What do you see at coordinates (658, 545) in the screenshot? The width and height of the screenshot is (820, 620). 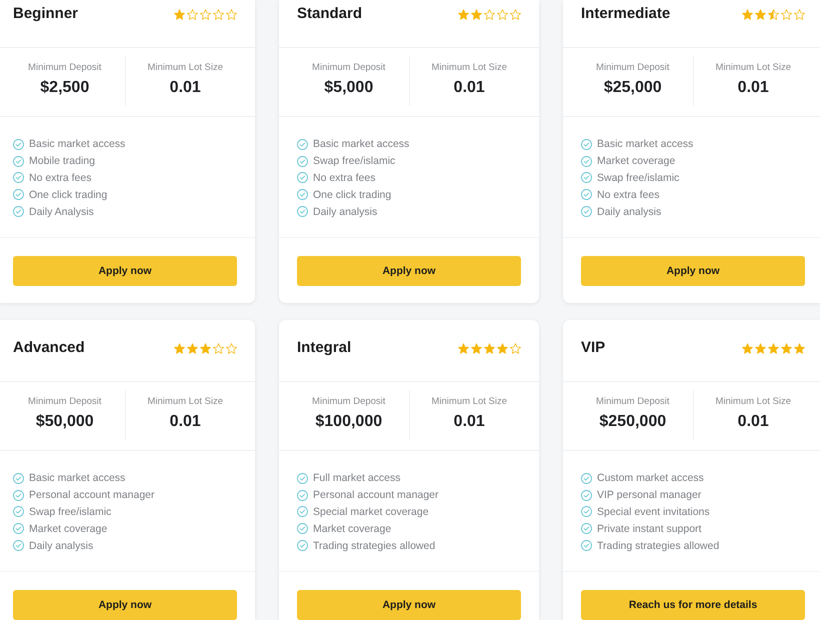 I see `feature-text: Trading strategies allowed` at bounding box center [658, 545].